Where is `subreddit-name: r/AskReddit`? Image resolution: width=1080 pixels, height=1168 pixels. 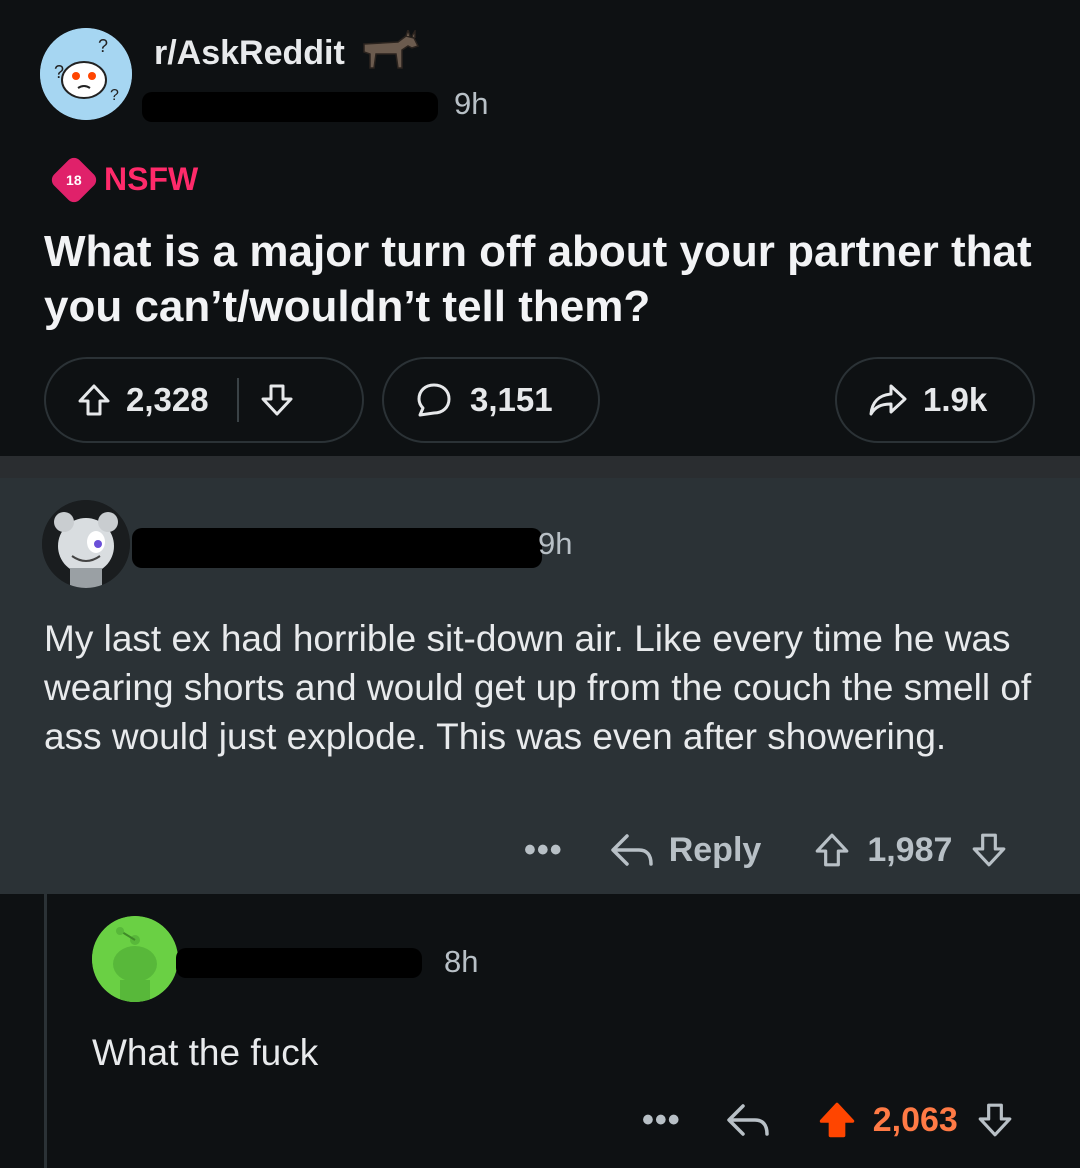 subreddit-name: r/AskReddit is located at coordinates (249, 53).